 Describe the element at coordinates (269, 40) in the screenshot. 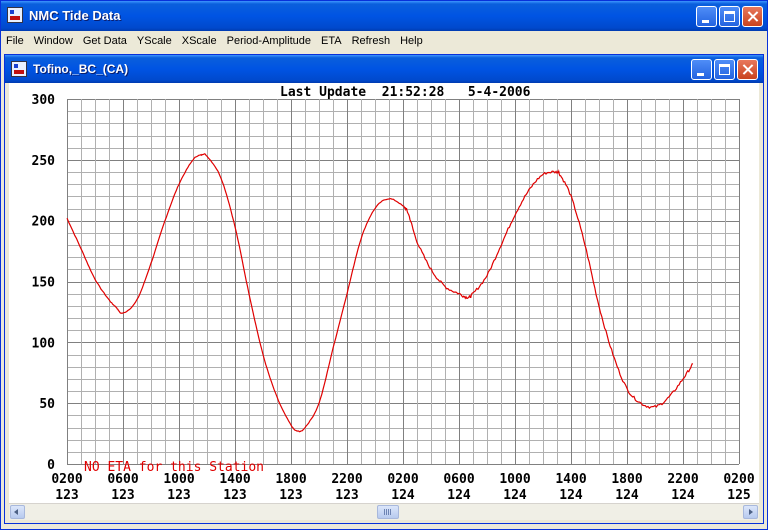

I see `menu-period-amplitude: Period-Amplitude` at that location.